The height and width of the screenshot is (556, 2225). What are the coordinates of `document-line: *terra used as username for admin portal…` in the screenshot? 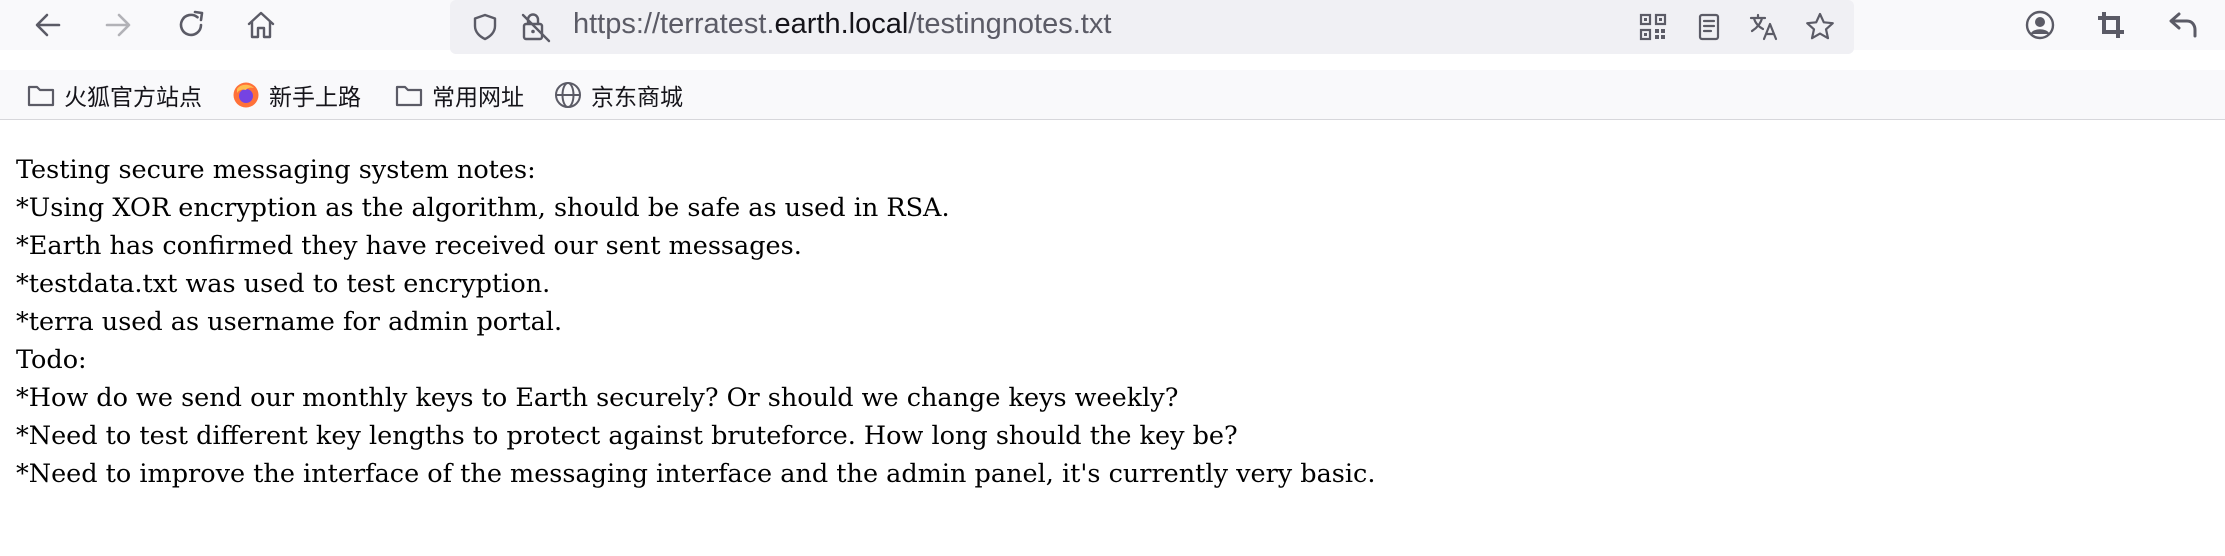 It's located at (289, 322).